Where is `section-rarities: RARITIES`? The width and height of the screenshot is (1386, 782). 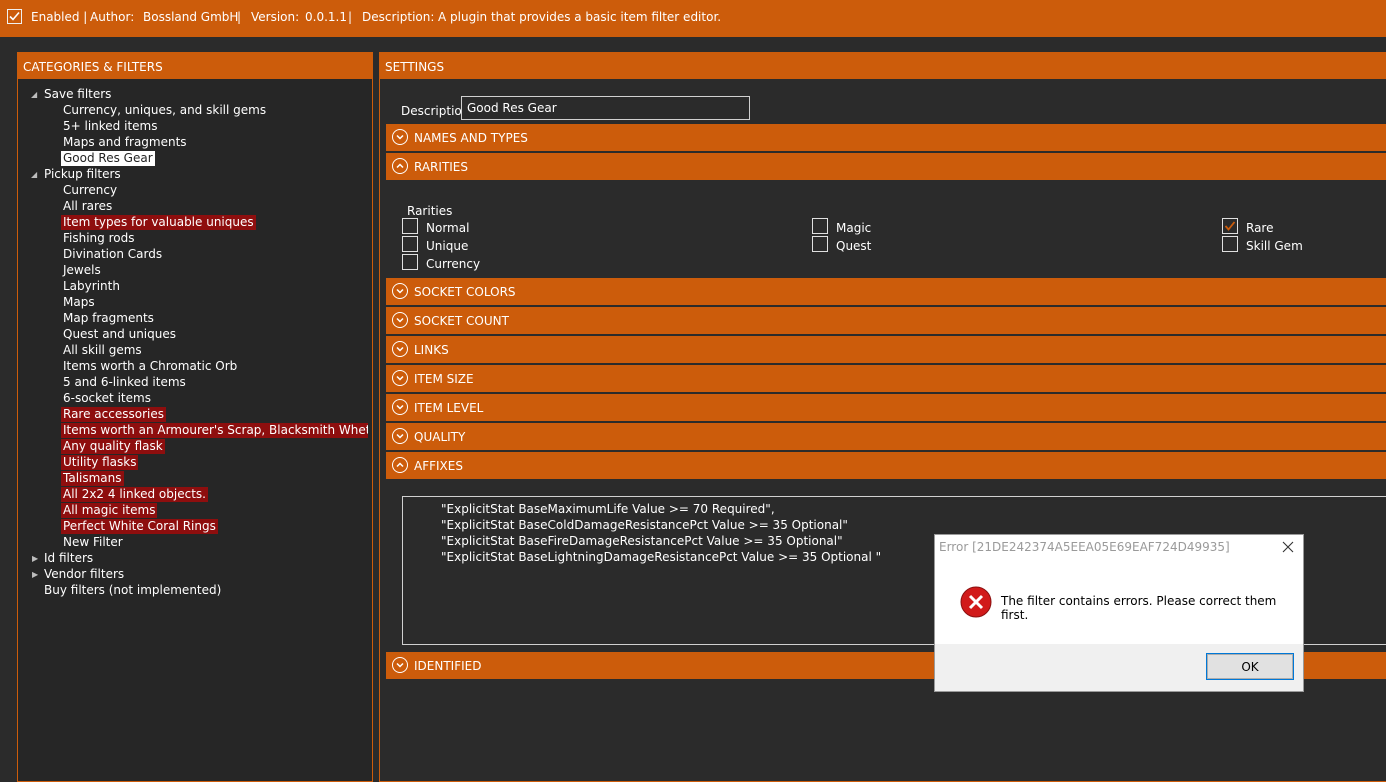
section-rarities: RARITIES is located at coordinates (886, 166).